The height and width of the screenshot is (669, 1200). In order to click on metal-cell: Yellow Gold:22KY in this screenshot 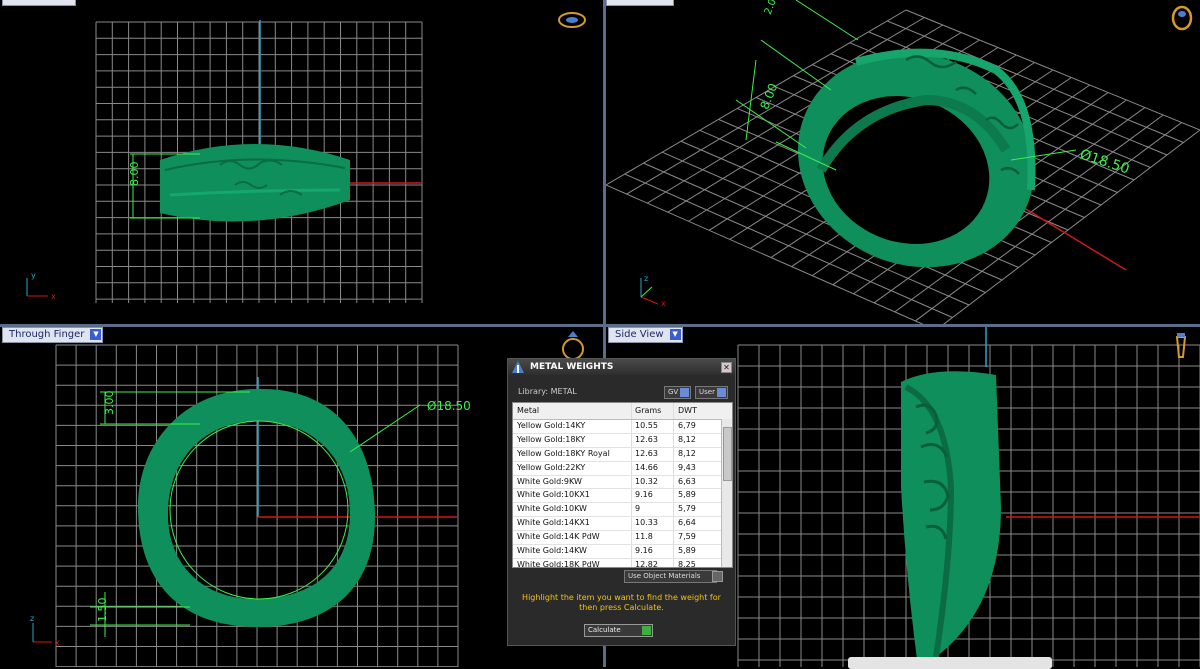, I will do `click(572, 468)`.